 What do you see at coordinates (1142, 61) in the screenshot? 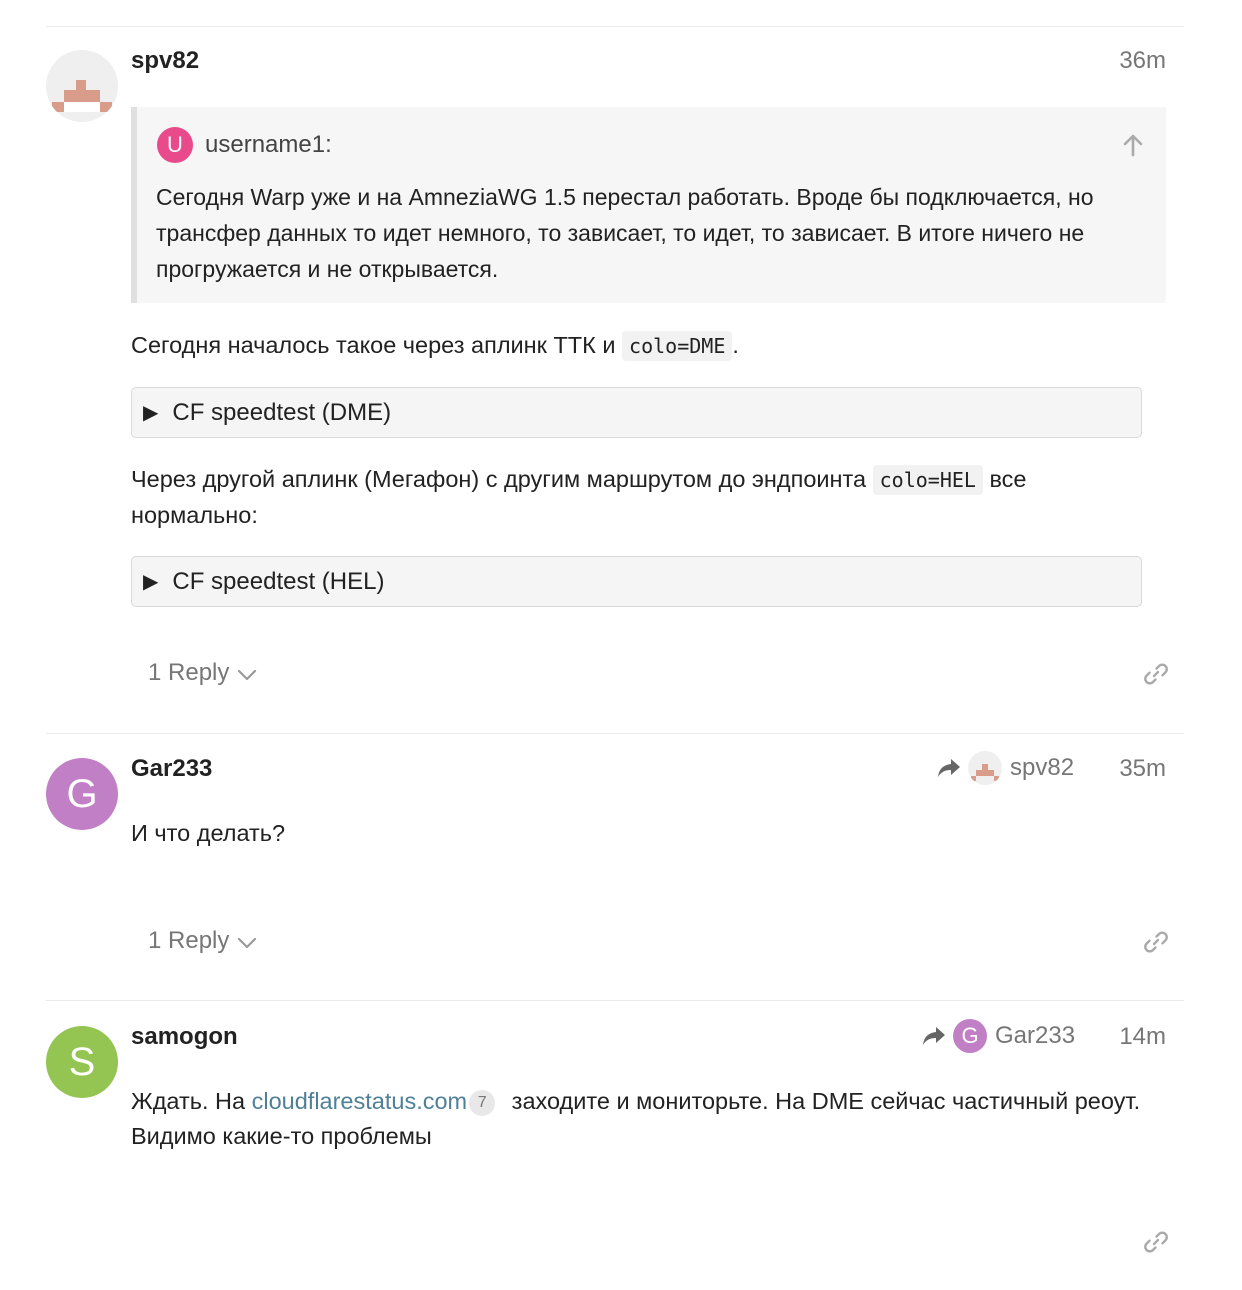
I see `post-time: 36m` at bounding box center [1142, 61].